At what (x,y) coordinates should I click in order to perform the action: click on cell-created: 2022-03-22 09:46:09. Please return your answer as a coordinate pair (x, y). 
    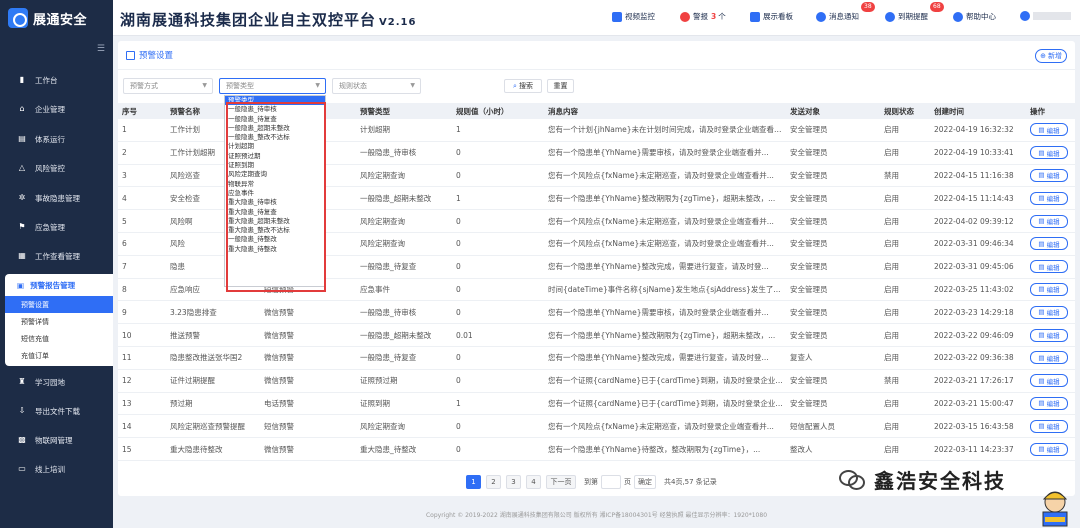
    Looking at the image, I should click on (974, 335).